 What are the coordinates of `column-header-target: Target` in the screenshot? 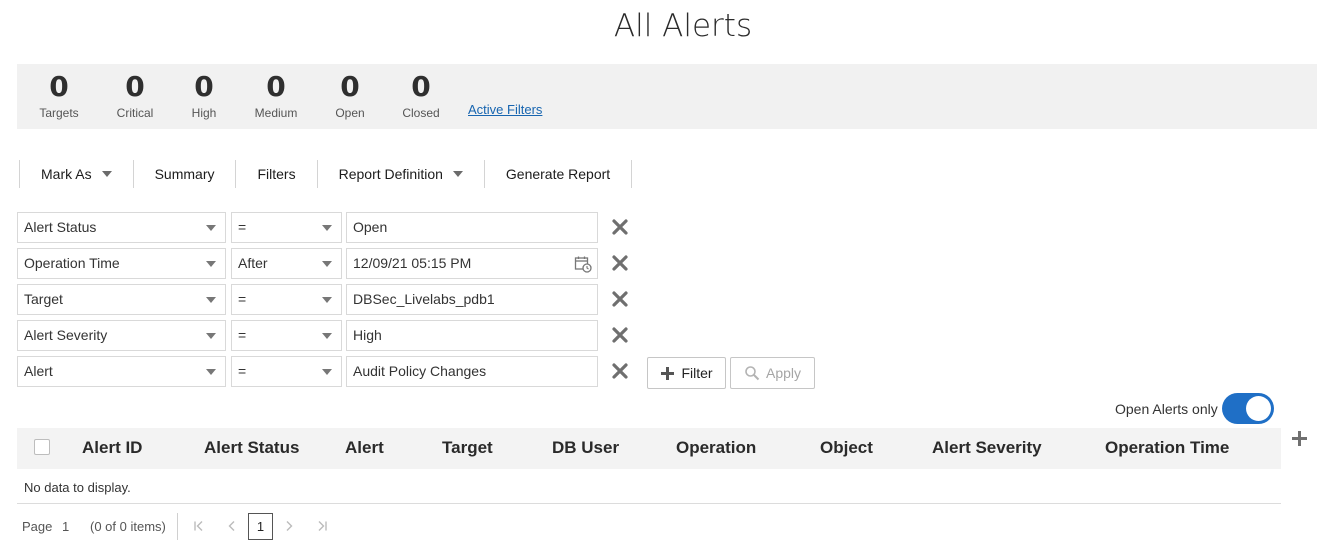 It's located at (467, 448).